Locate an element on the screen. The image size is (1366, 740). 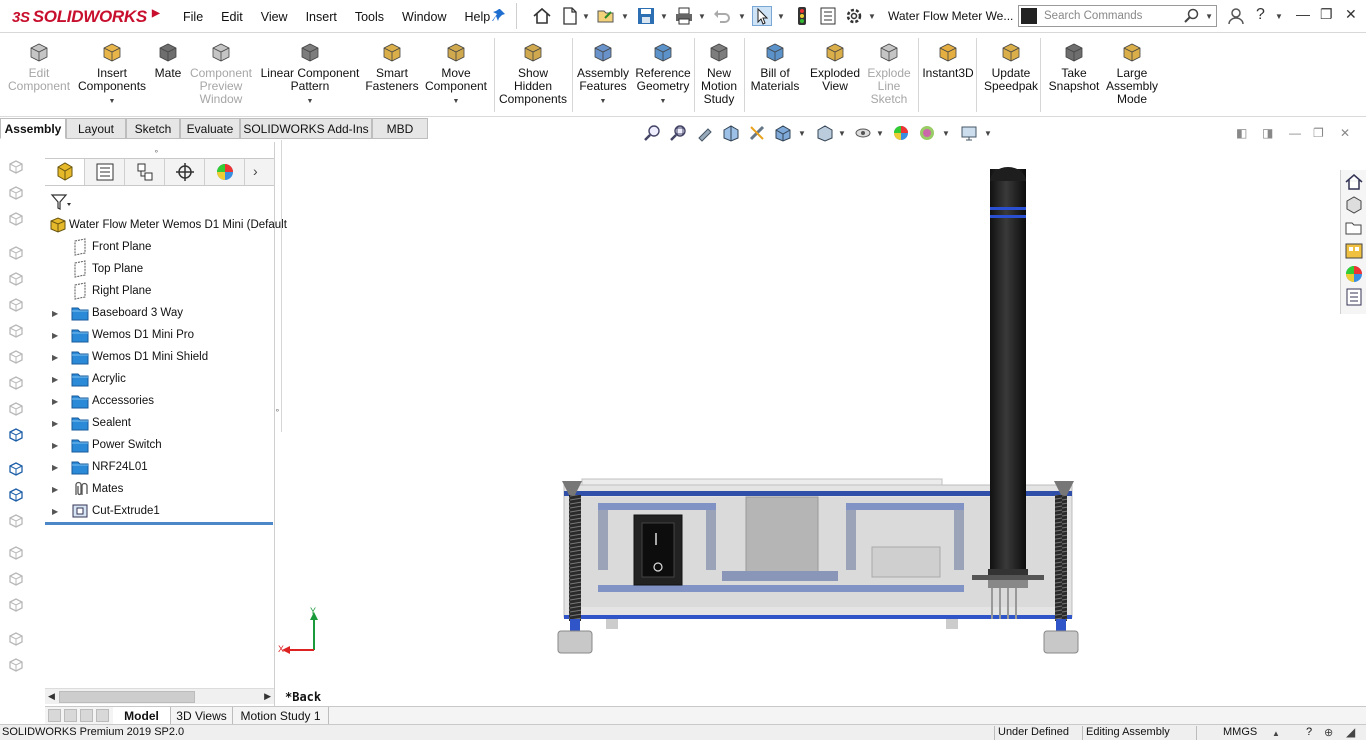
search-input: Search Commands is located at coordinates (1093, 16).